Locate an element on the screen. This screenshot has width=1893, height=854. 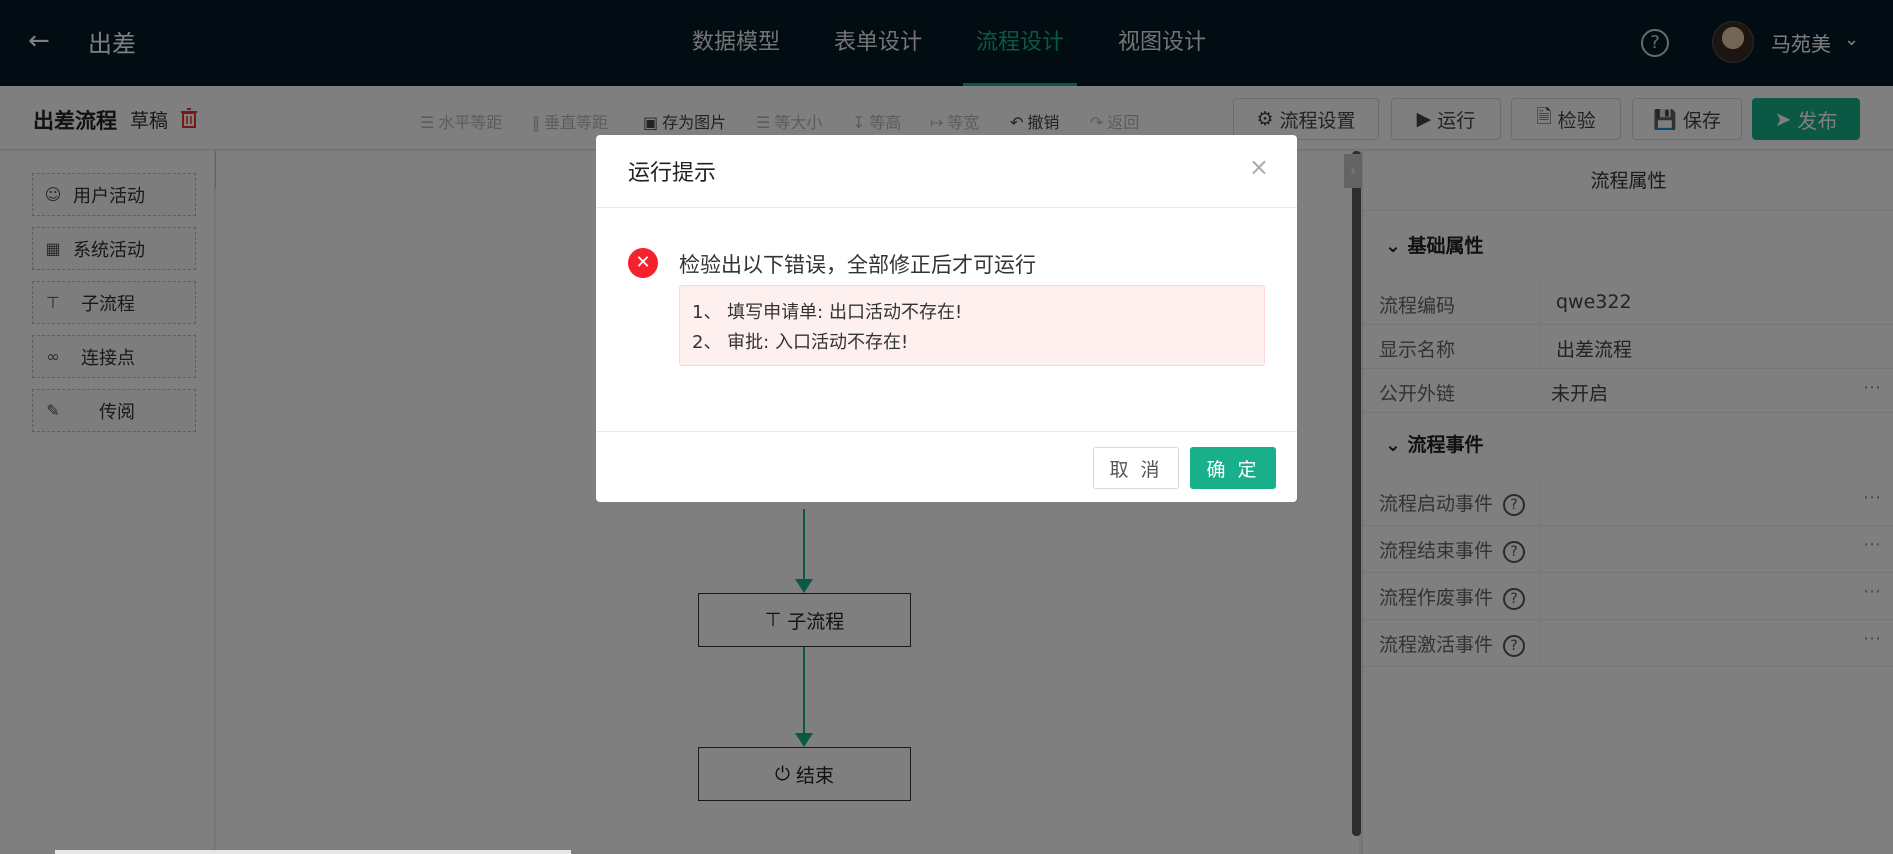
error-item: 1、 填写申请单: 出口活动不存在! is located at coordinates (827, 312).